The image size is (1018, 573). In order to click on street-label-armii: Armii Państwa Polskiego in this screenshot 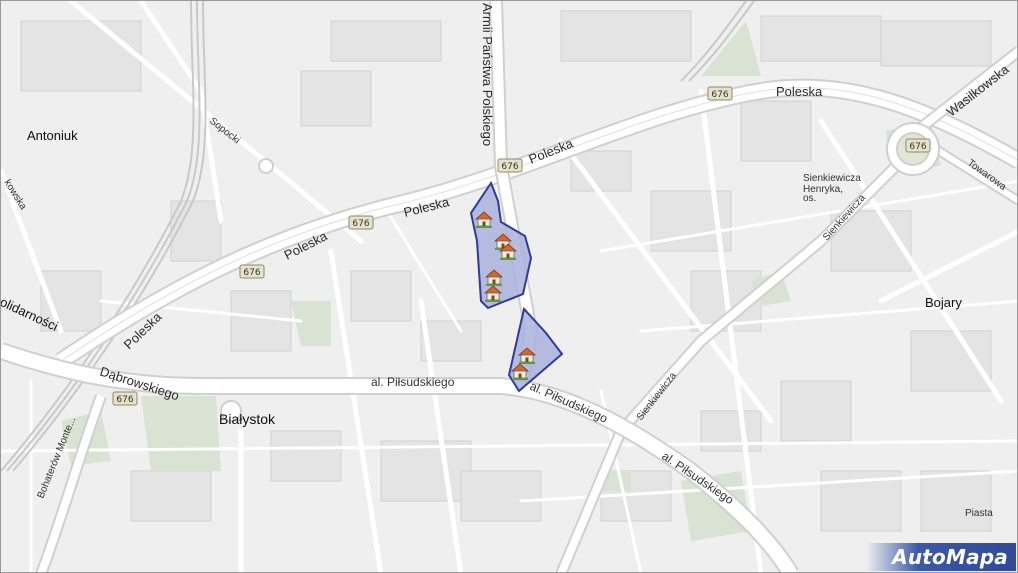, I will do `click(487, 74)`.